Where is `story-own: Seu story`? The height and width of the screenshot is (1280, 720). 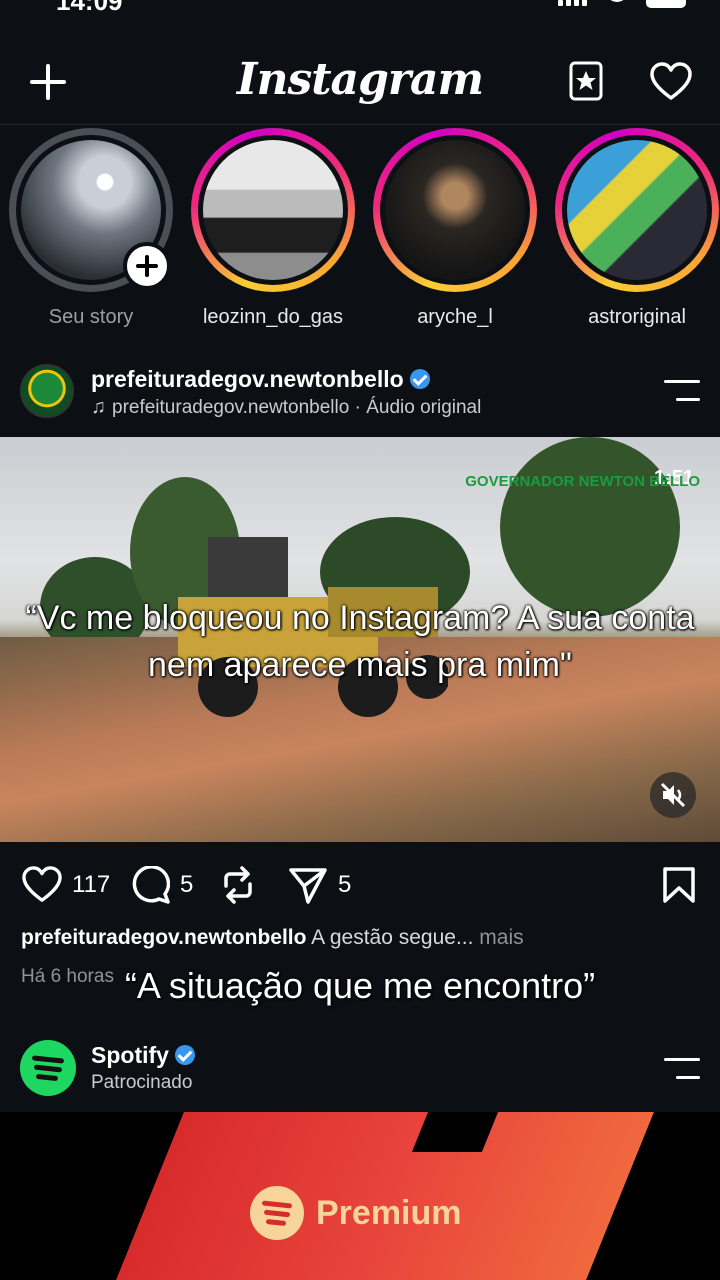 story-own: Seu story is located at coordinates (91, 228).